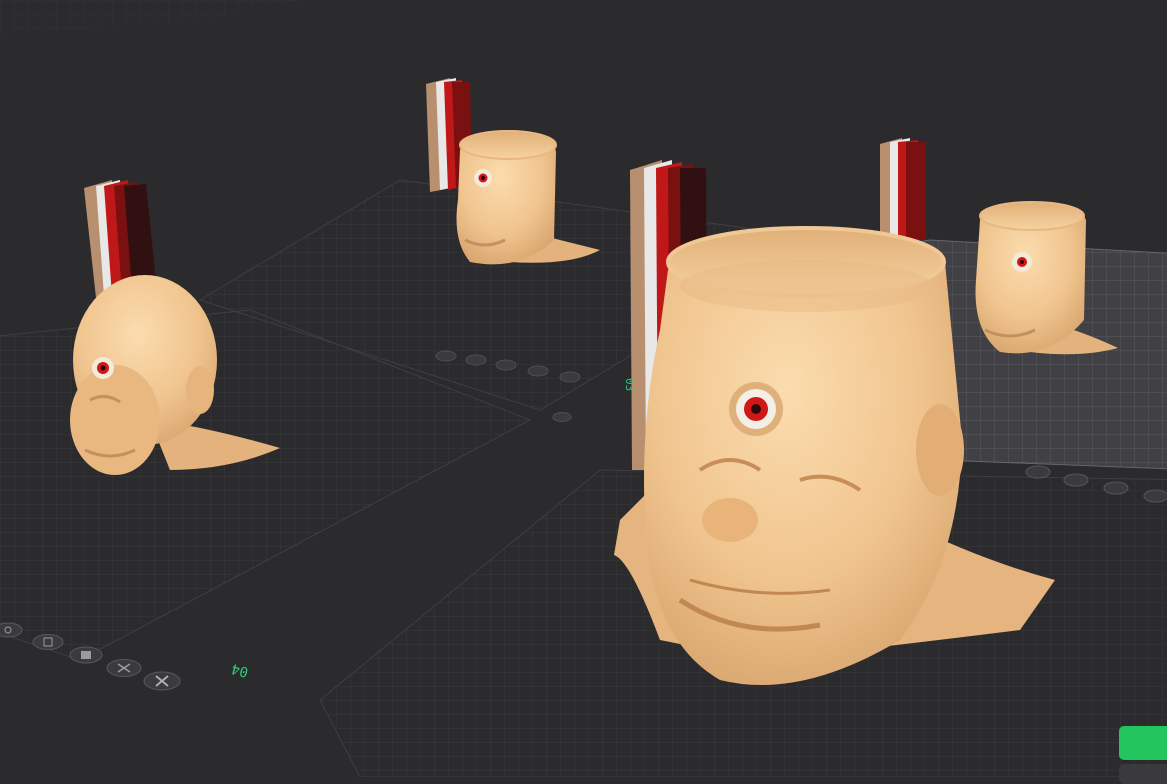  Describe the element at coordinates (562, 417) in the screenshot. I see `plate-2-extra-icon` at that location.